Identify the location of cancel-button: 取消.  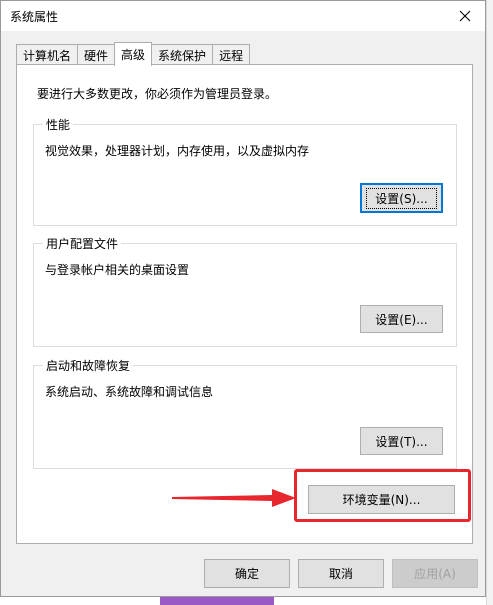
(341, 573).